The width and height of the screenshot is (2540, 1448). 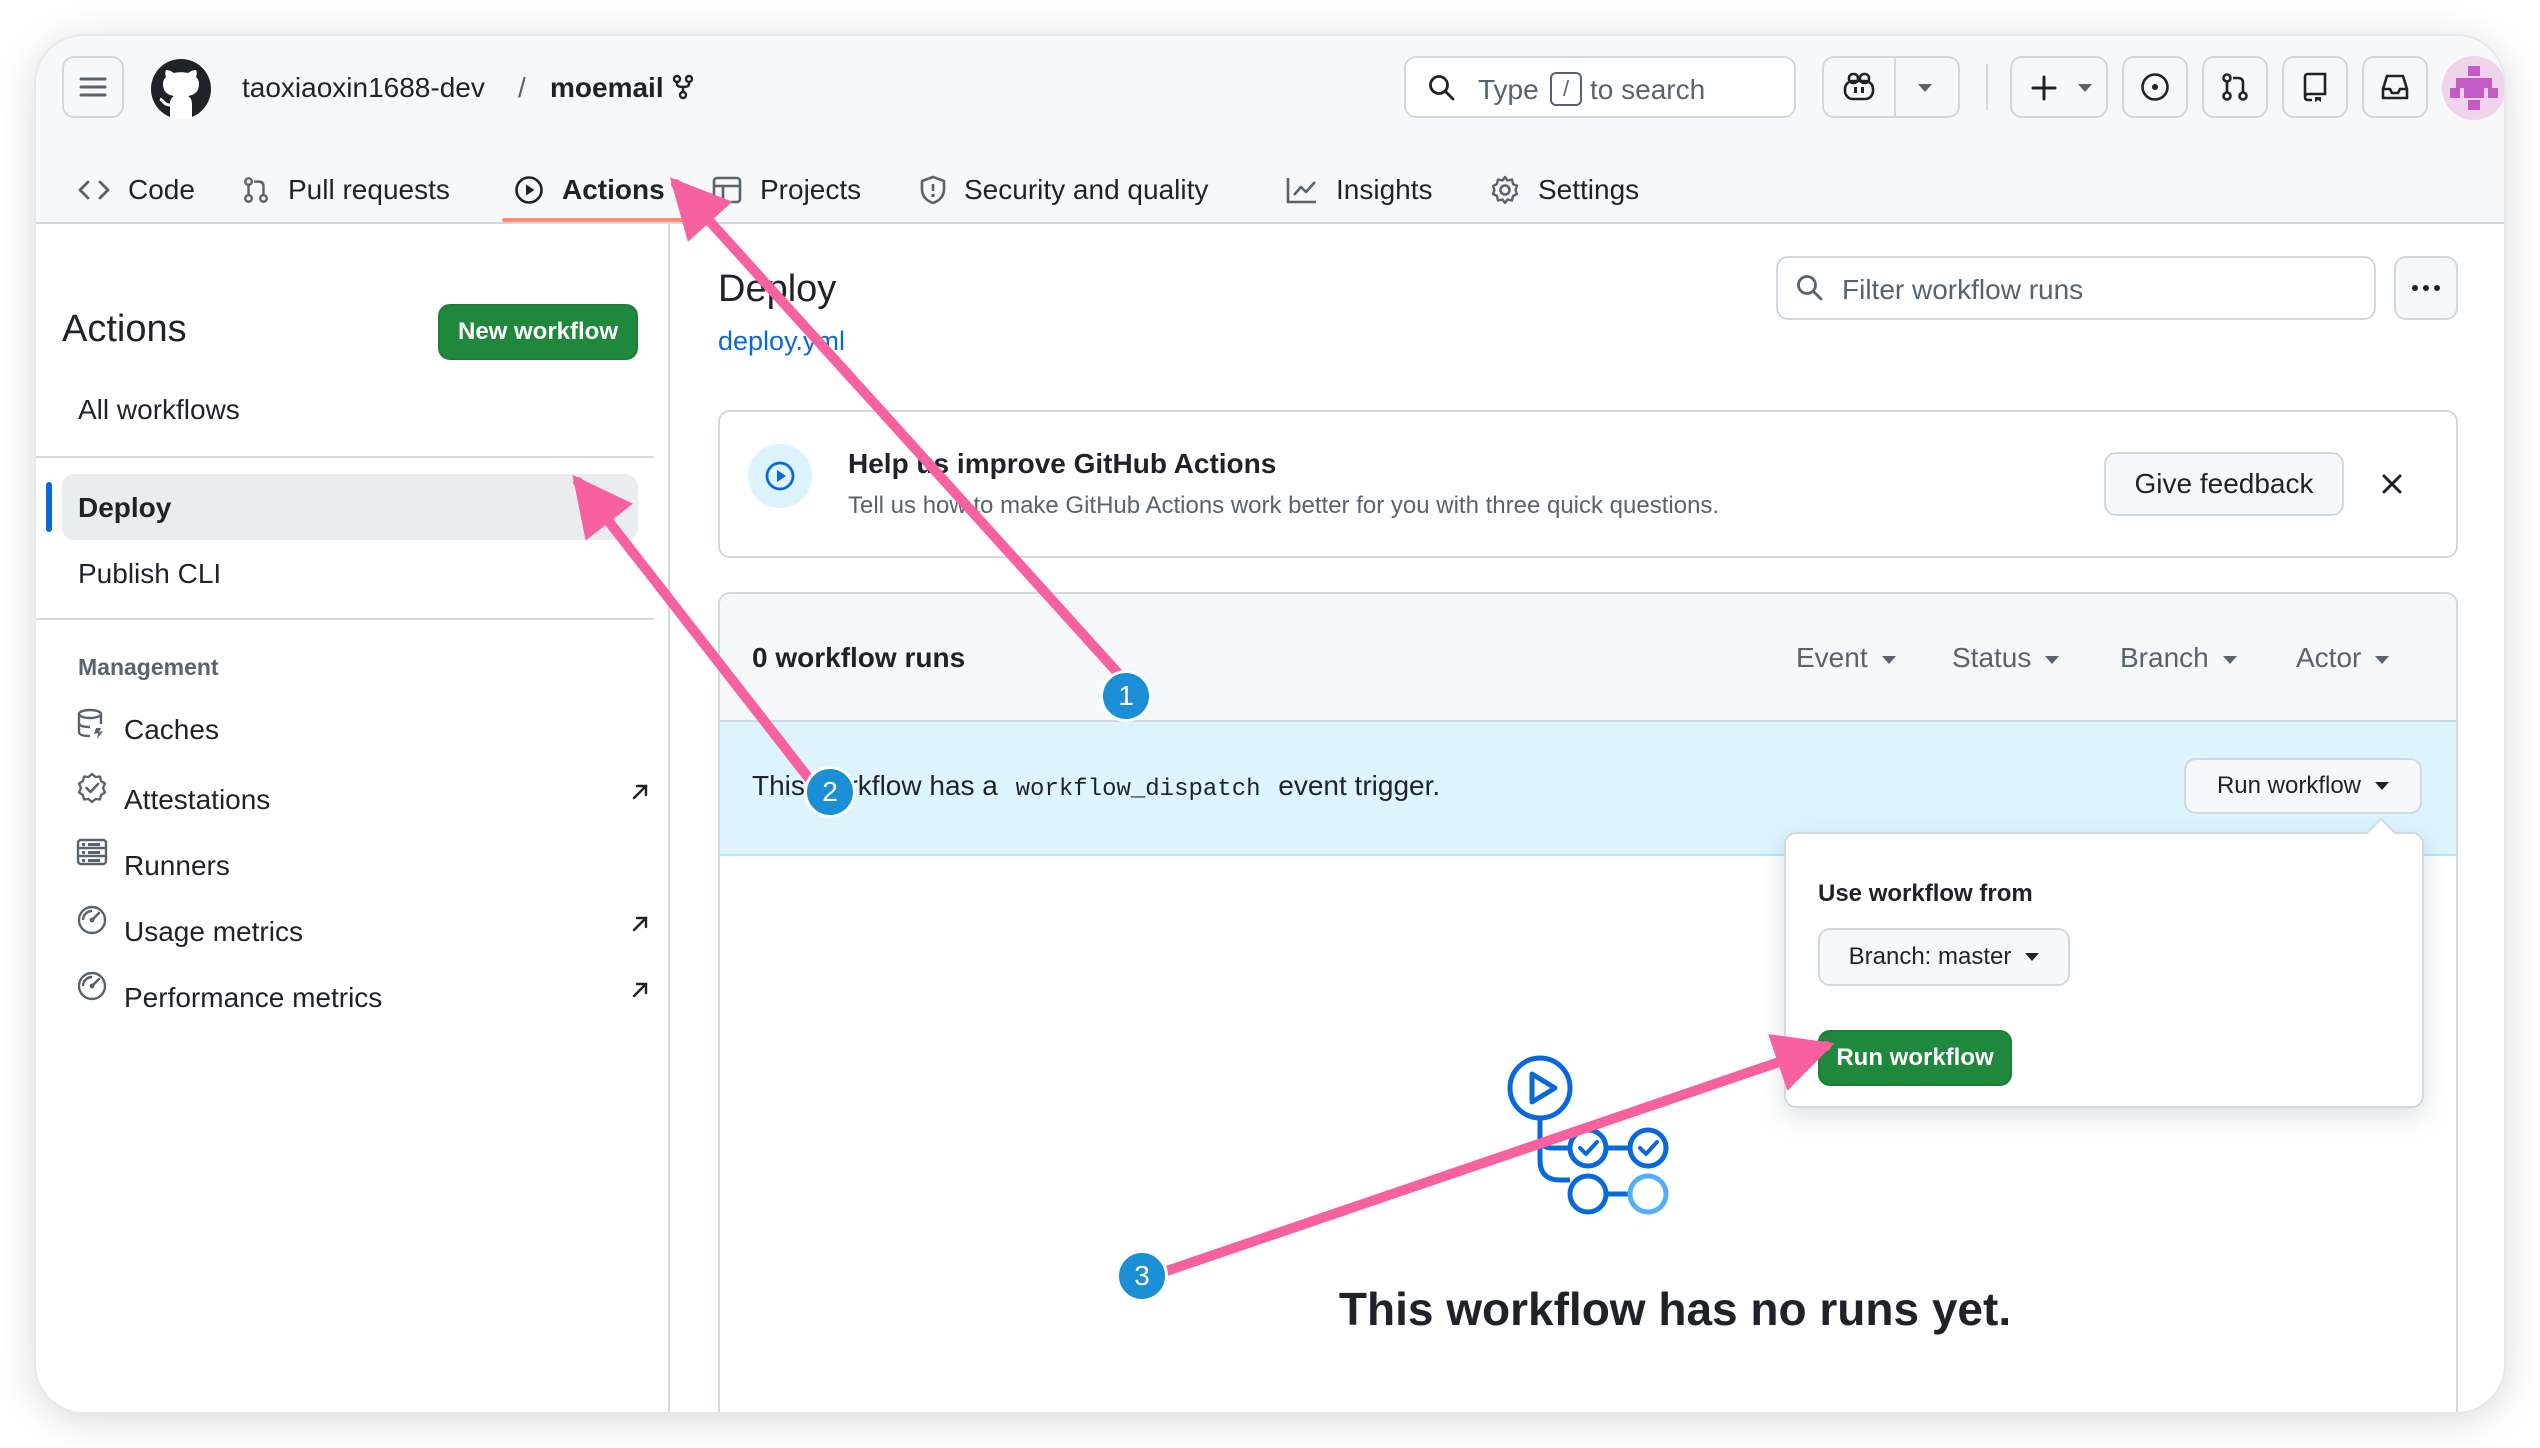 I want to click on run-workflow-dropdown-label: Run workflow, so click(x=2289, y=785).